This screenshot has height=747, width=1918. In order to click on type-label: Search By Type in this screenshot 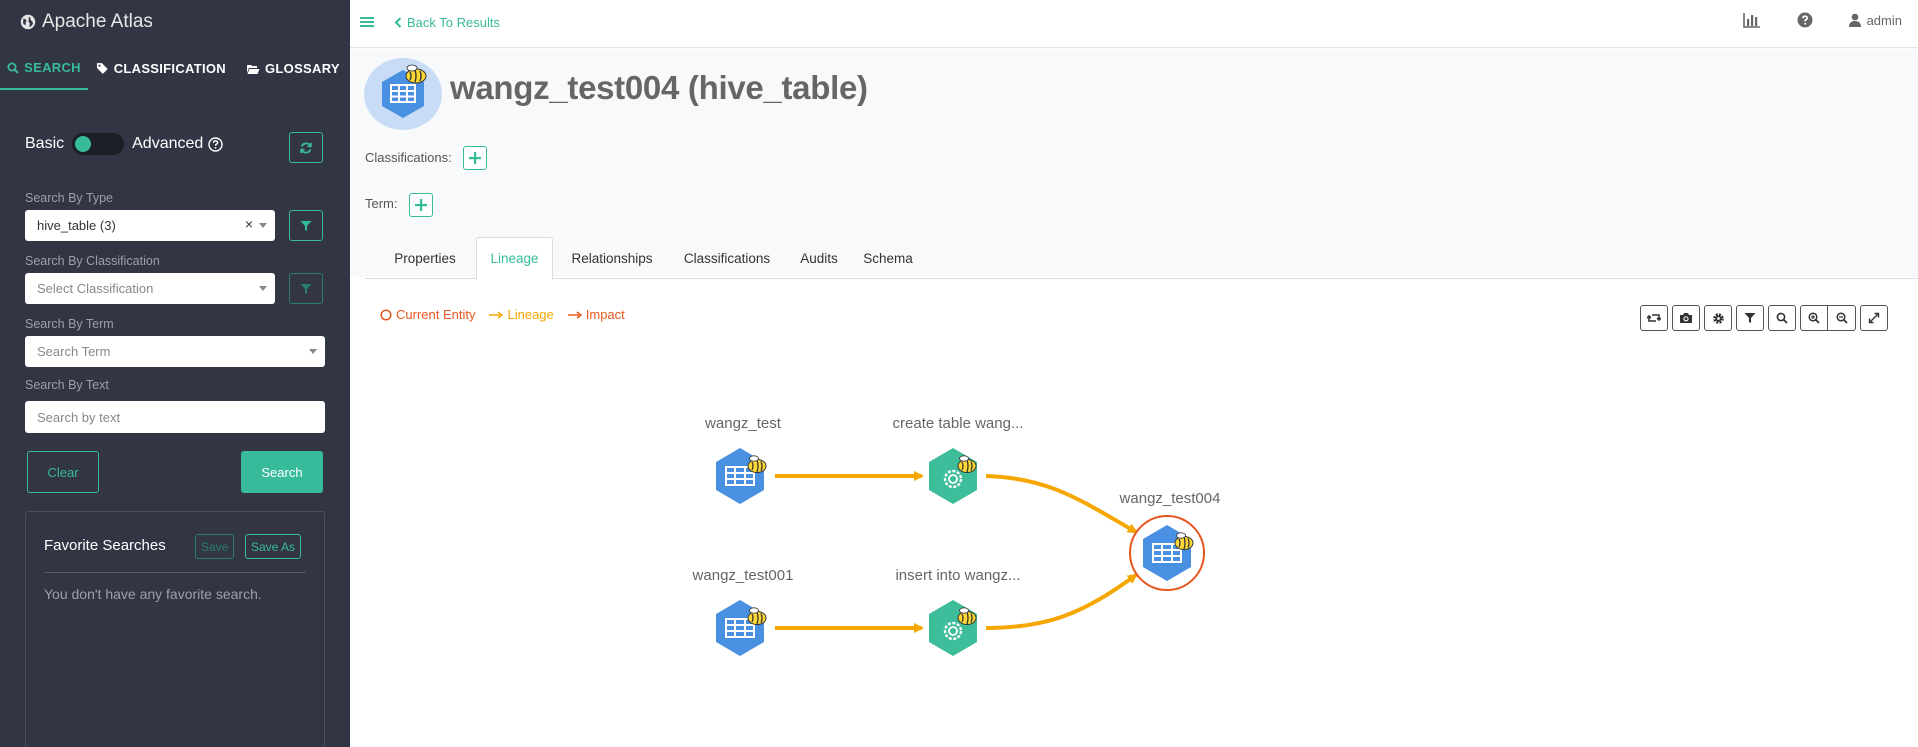, I will do `click(69, 198)`.